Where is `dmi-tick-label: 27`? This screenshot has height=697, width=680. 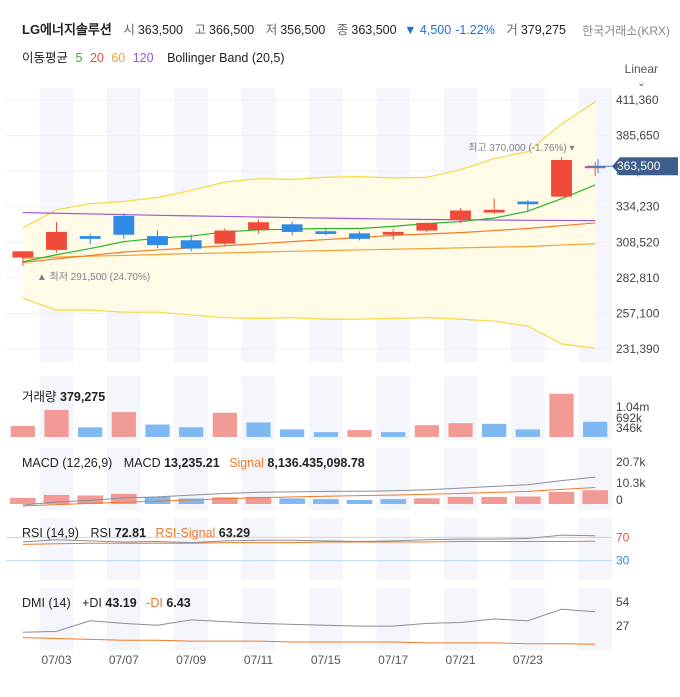 dmi-tick-label: 27 is located at coordinates (623, 626).